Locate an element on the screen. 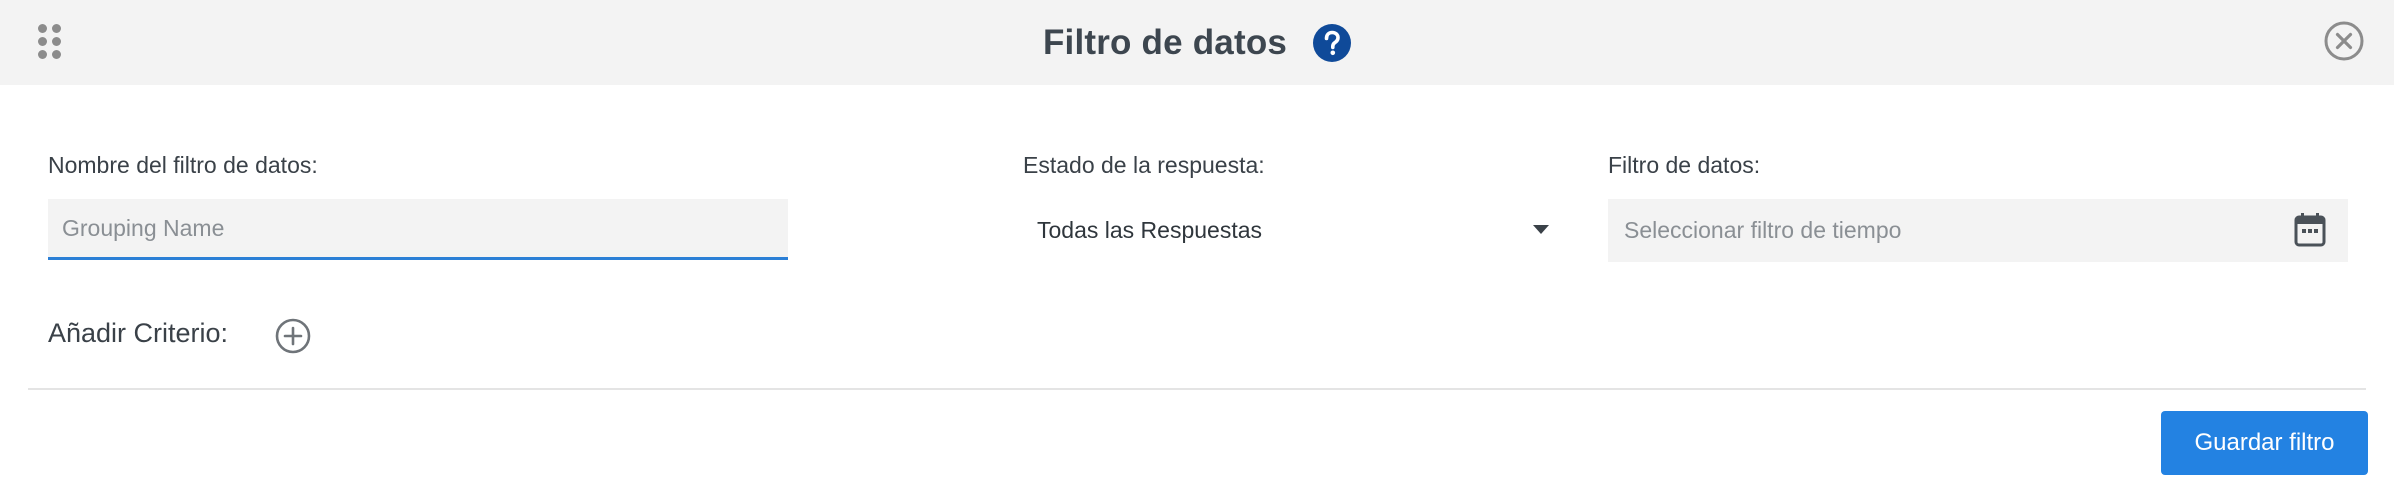 The width and height of the screenshot is (2394, 499). date-filter-placeholder: Seleccionar filtro de tiempo is located at coordinates (1763, 230).